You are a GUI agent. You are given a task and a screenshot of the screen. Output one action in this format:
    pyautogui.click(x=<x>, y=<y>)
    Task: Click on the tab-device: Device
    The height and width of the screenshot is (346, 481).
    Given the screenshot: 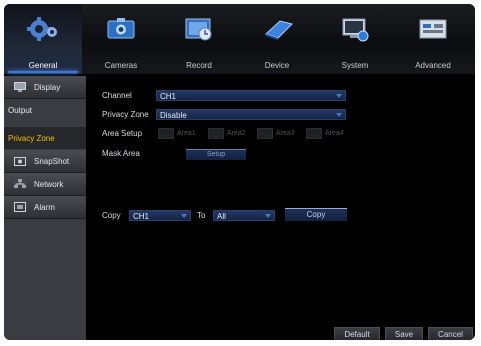 What is the action you would take?
    pyautogui.click(x=277, y=39)
    